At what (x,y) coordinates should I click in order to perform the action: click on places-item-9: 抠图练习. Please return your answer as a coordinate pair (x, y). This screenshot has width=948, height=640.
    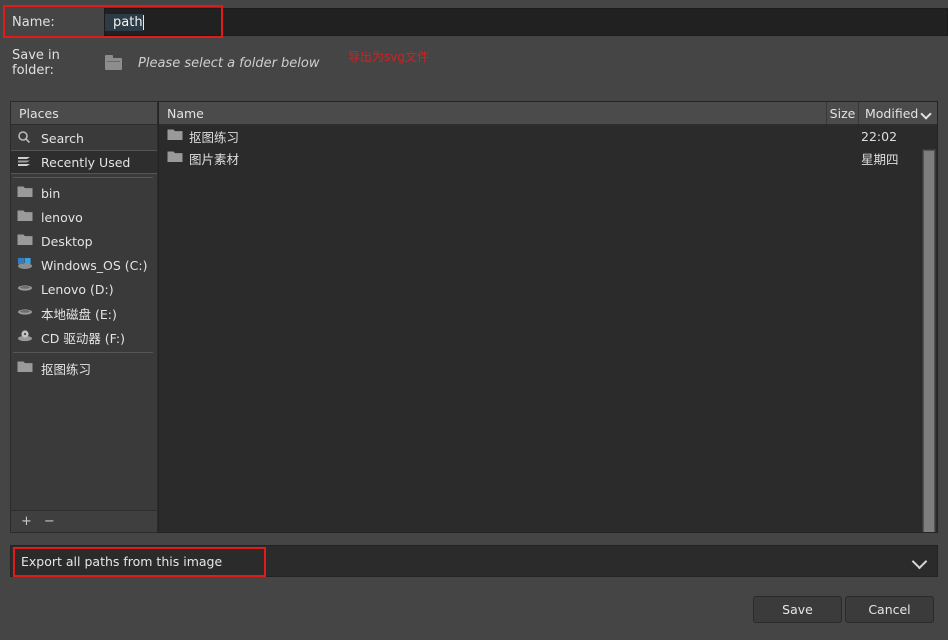
    Looking at the image, I should click on (84, 368).